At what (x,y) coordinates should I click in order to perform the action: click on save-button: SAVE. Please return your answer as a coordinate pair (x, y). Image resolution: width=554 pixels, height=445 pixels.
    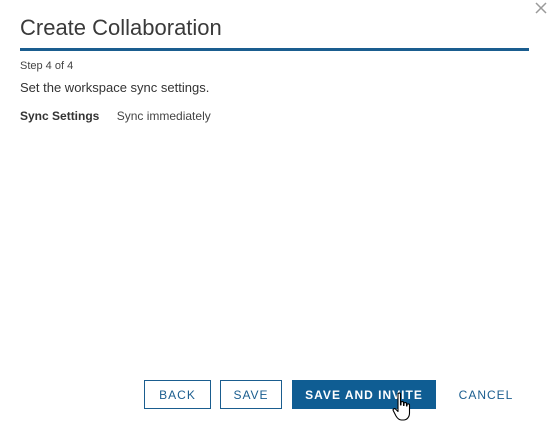
    Looking at the image, I should click on (251, 394).